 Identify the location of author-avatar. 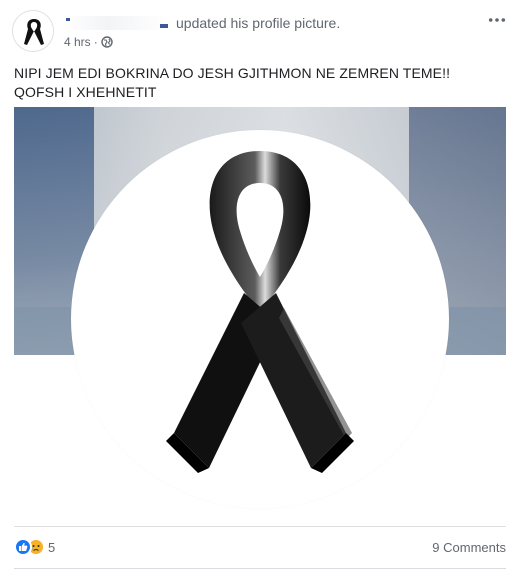
(33, 31).